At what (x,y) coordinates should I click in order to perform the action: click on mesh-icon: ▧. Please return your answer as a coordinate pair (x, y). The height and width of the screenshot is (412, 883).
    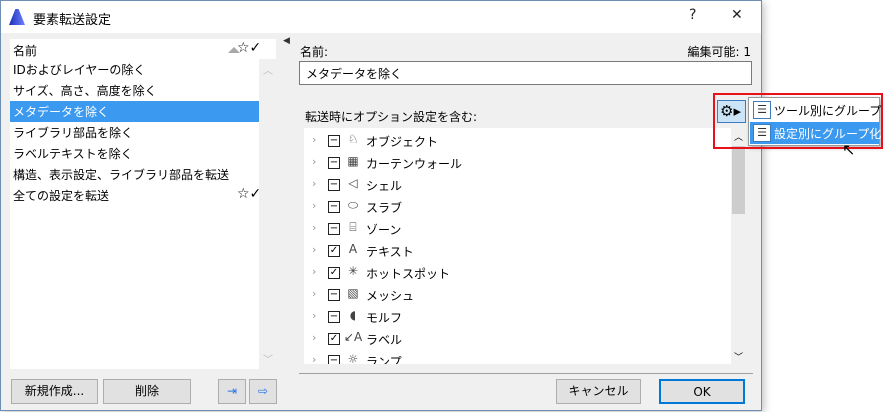
    Looking at the image, I should click on (353, 293).